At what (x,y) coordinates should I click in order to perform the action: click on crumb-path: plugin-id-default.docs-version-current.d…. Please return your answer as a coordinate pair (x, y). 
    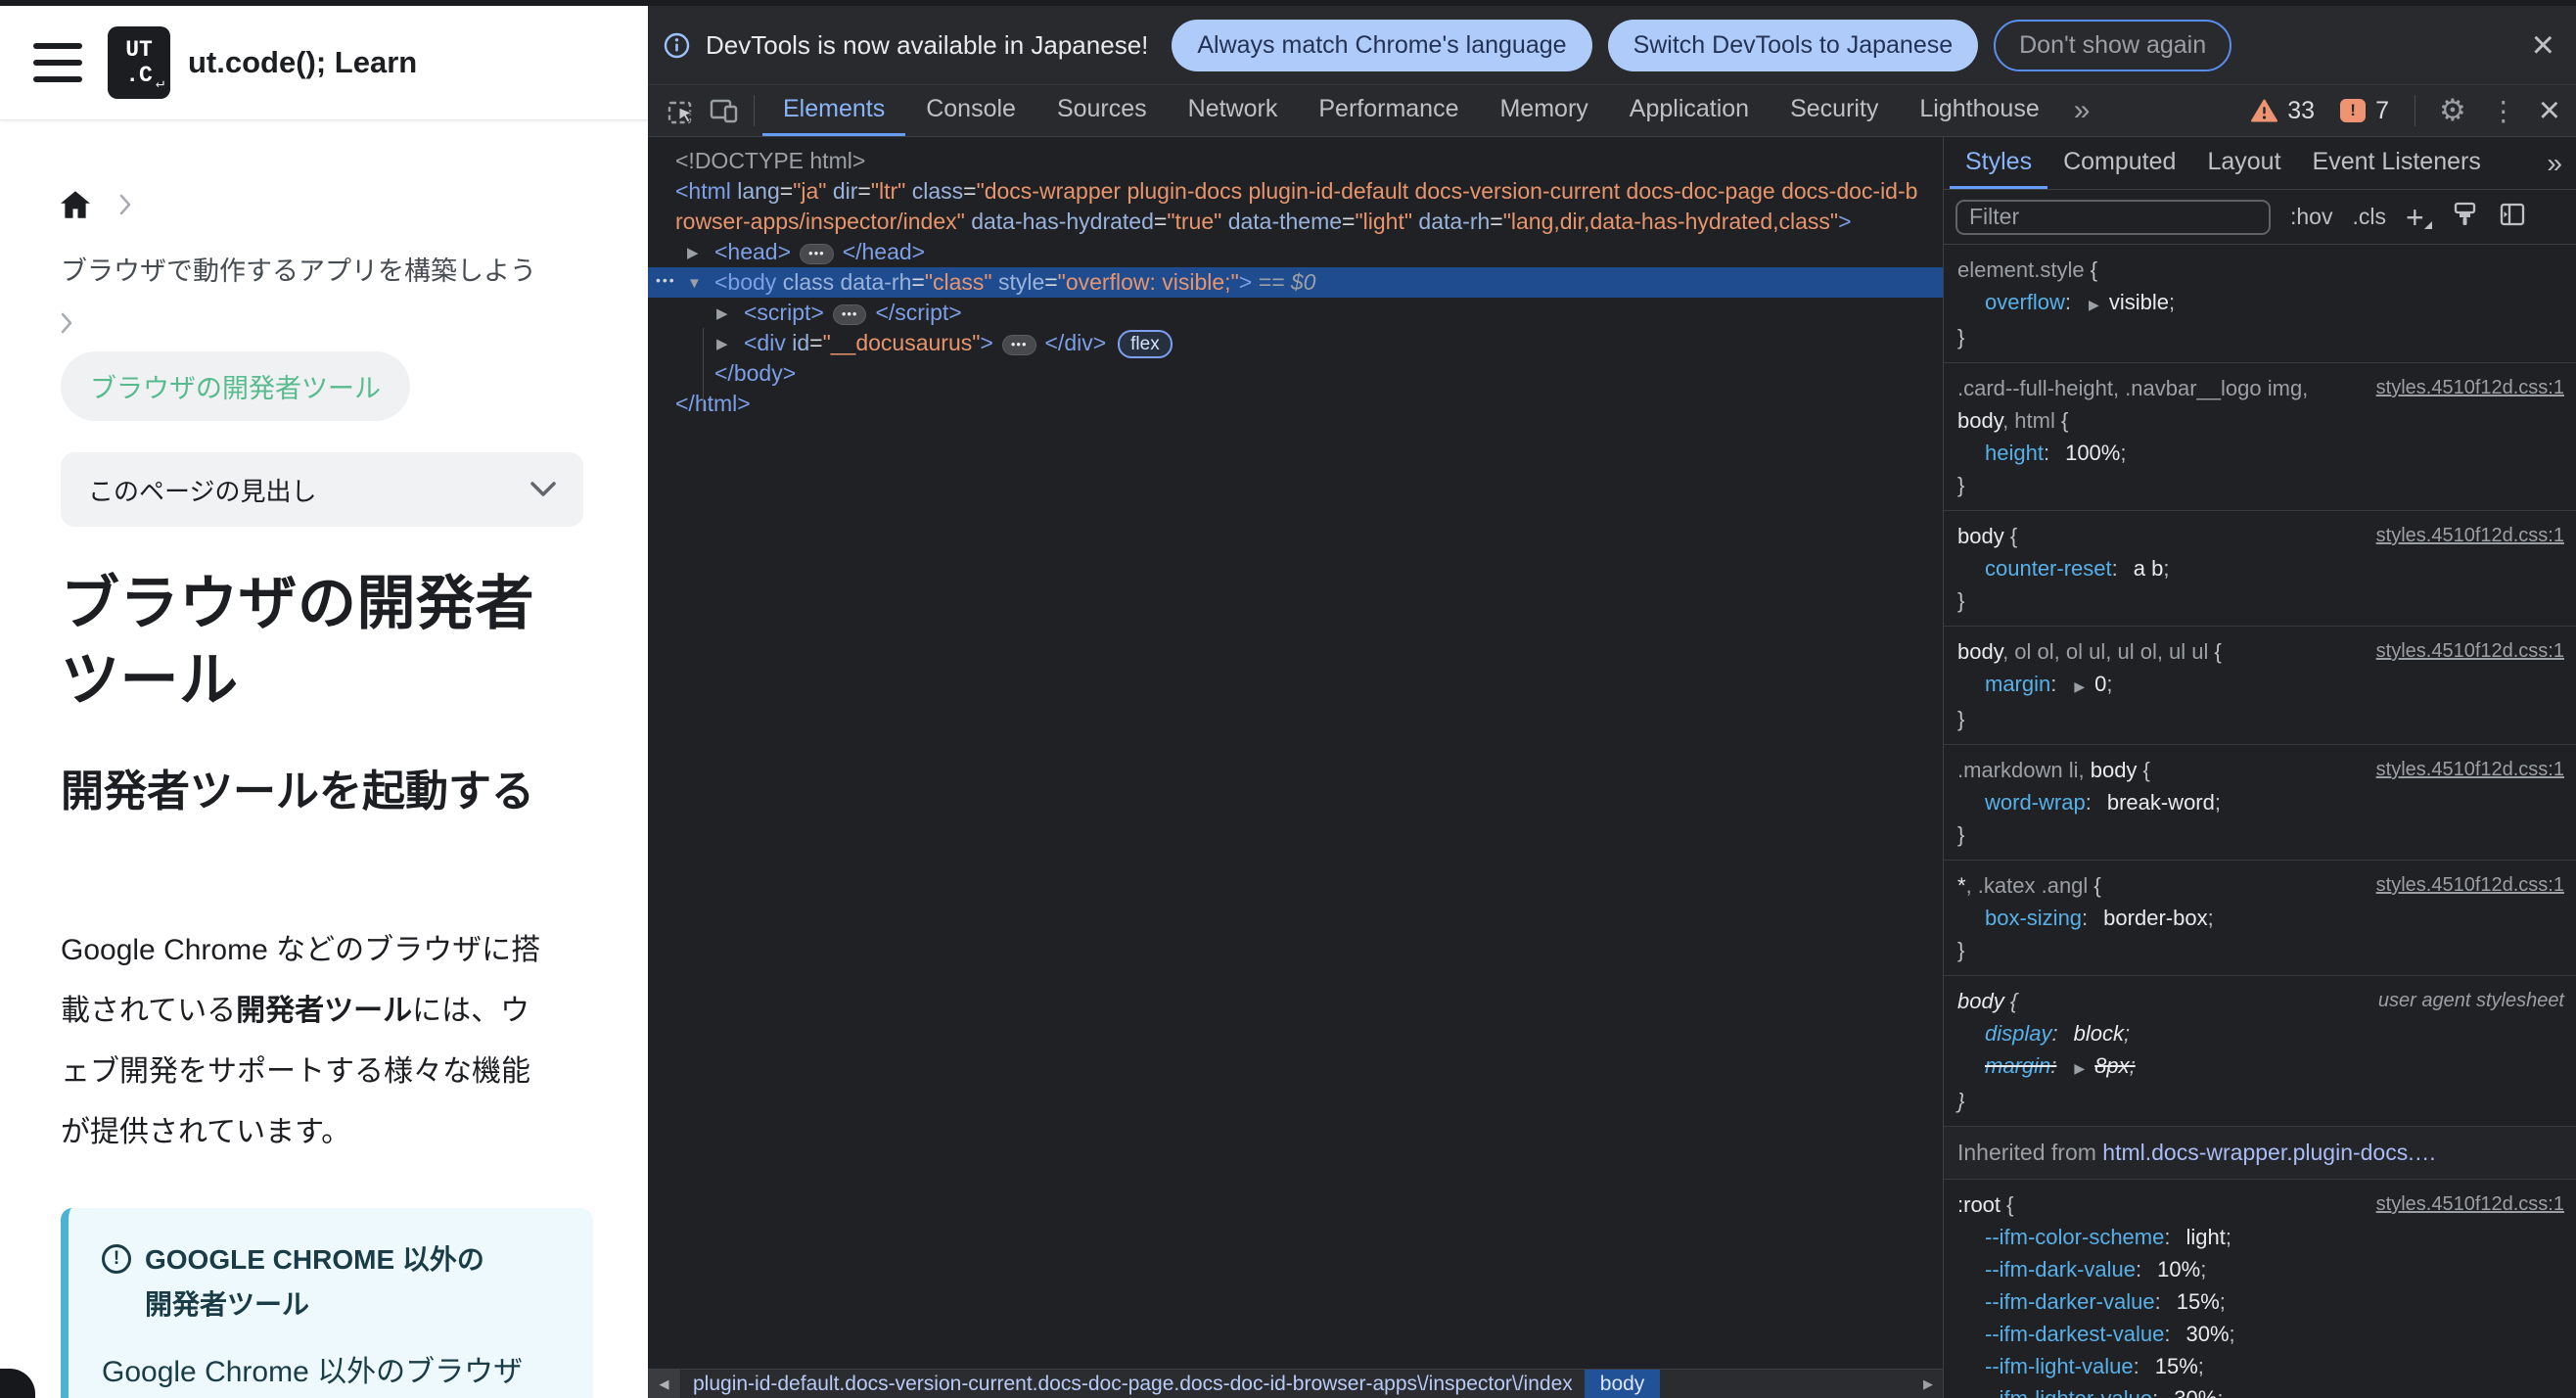
    Looking at the image, I should click on (1133, 1384).